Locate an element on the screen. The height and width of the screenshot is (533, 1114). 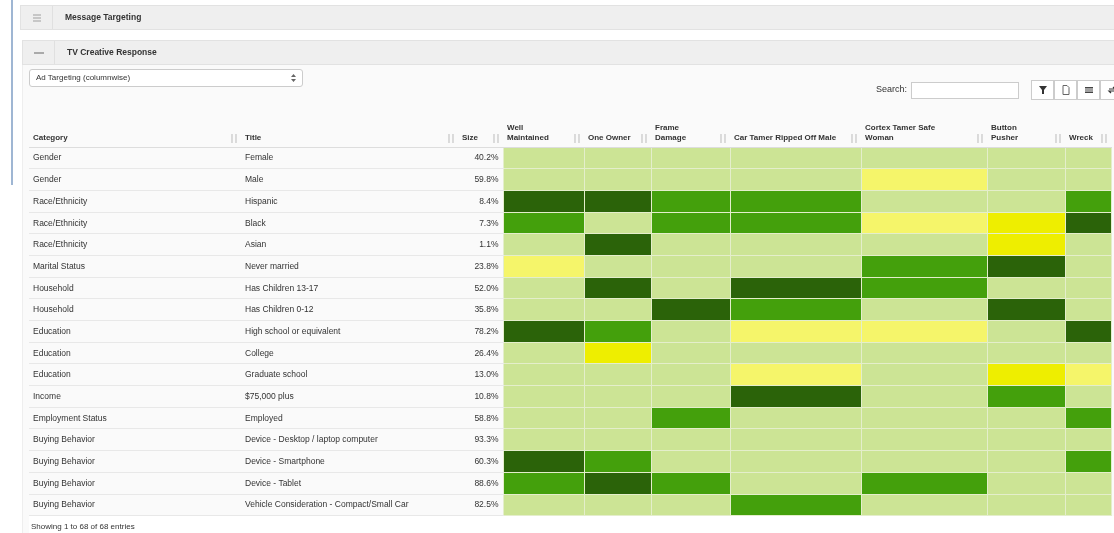
column-header: Wreck is located at coordinates (1081, 137).